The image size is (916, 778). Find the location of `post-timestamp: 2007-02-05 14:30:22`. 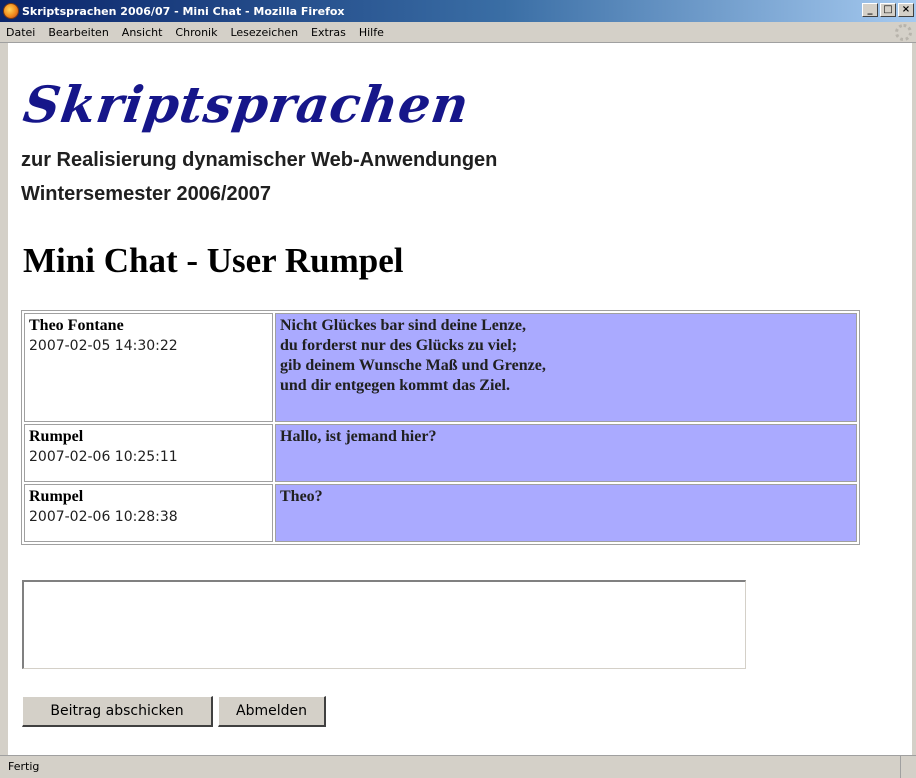

post-timestamp: 2007-02-05 14:30:22 is located at coordinates (103, 346).